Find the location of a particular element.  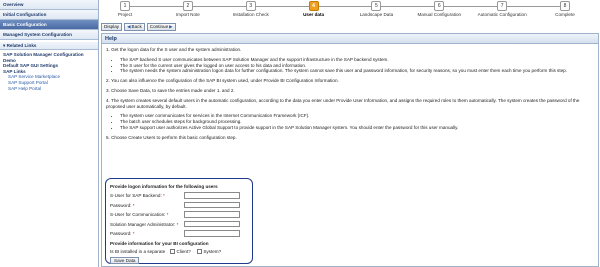

client-checkbox-label: Client? is located at coordinates (183, 251).